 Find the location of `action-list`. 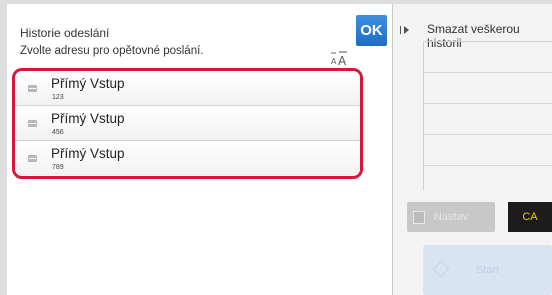

action-list is located at coordinates (487, 115).